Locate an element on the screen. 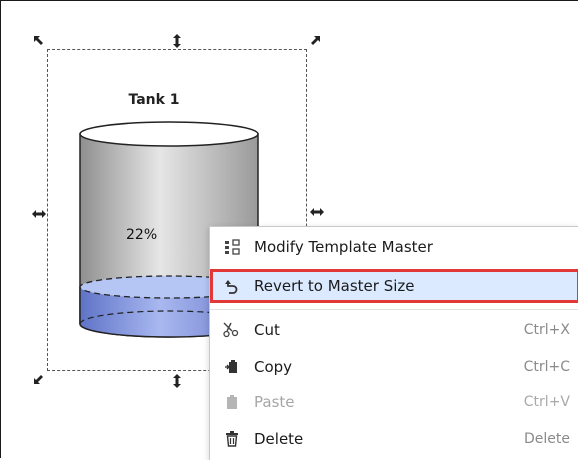 Image resolution: width=578 pixels, height=460 pixels. menu-item-paste: Paste Ctrl+V is located at coordinates (394, 402).